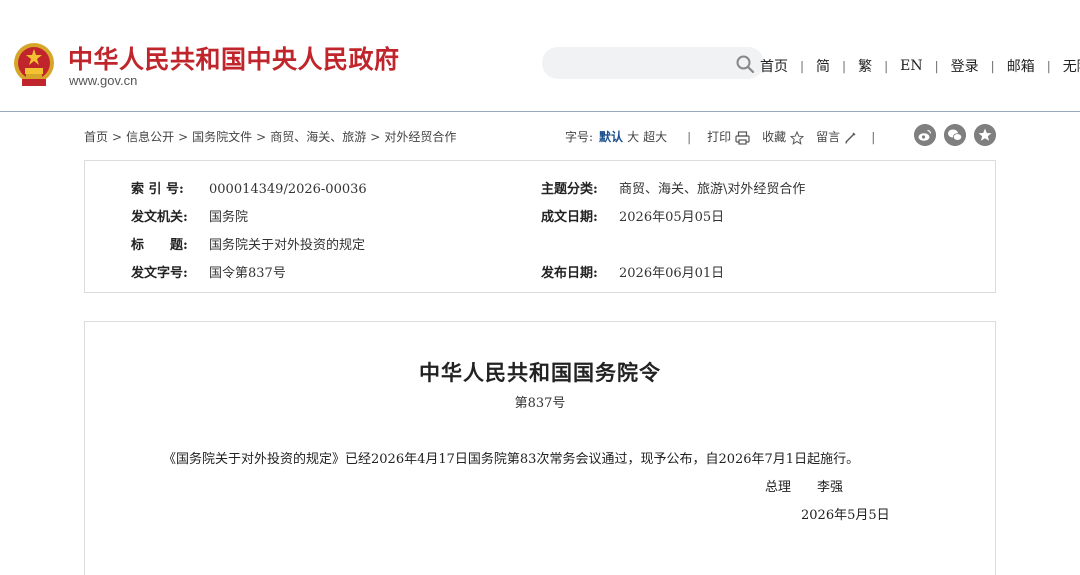  Describe the element at coordinates (569, 189) in the screenshot. I see `meta-label: 主题分类:` at that location.